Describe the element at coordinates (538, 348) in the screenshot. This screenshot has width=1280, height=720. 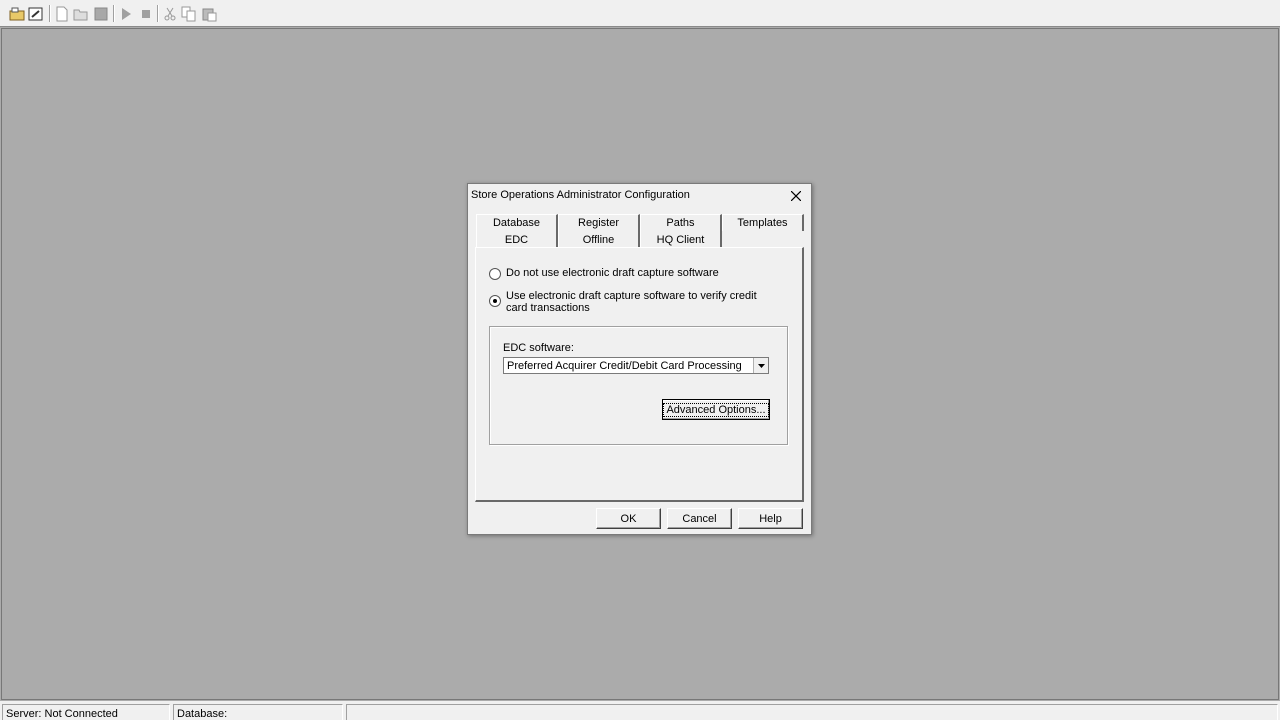
I see `edc-software-label: EDC software:` at that location.